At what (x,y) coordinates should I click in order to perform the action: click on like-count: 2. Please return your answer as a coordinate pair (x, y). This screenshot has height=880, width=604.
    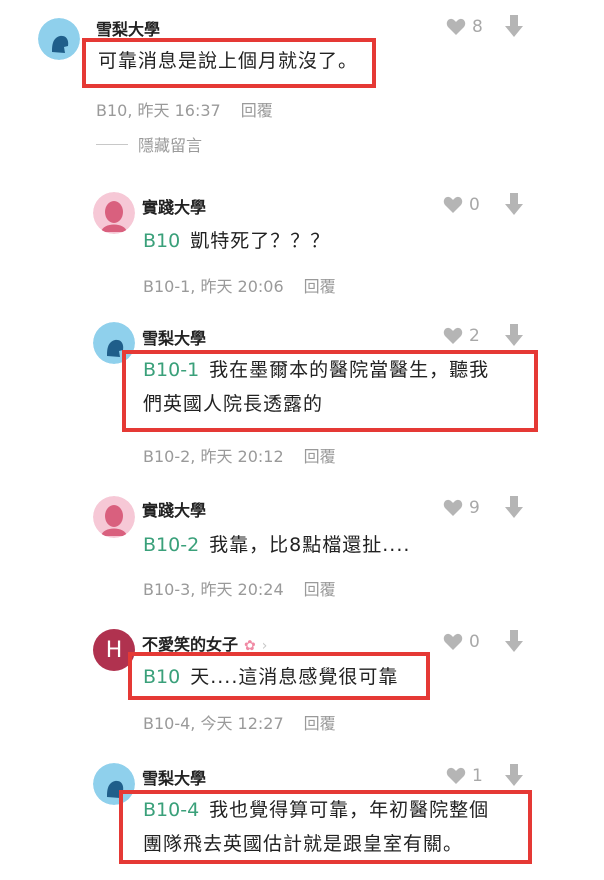
    Looking at the image, I should click on (474, 336).